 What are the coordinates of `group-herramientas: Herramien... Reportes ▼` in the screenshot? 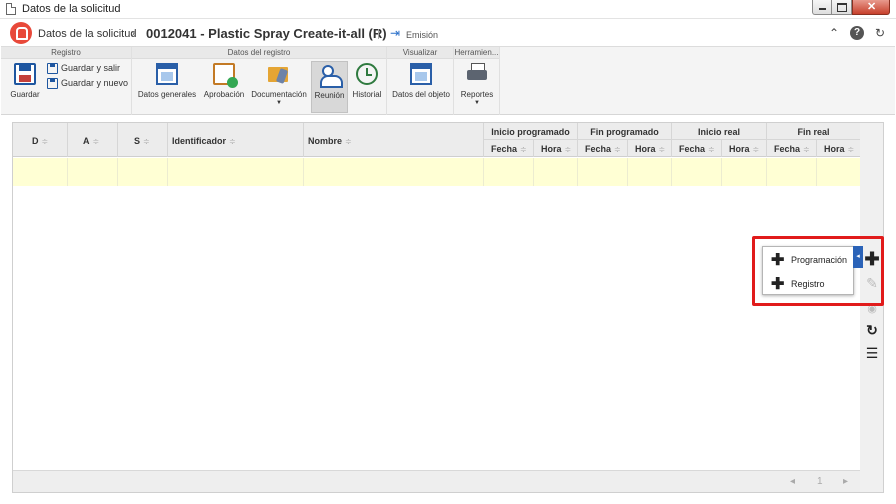 It's located at (477, 81).